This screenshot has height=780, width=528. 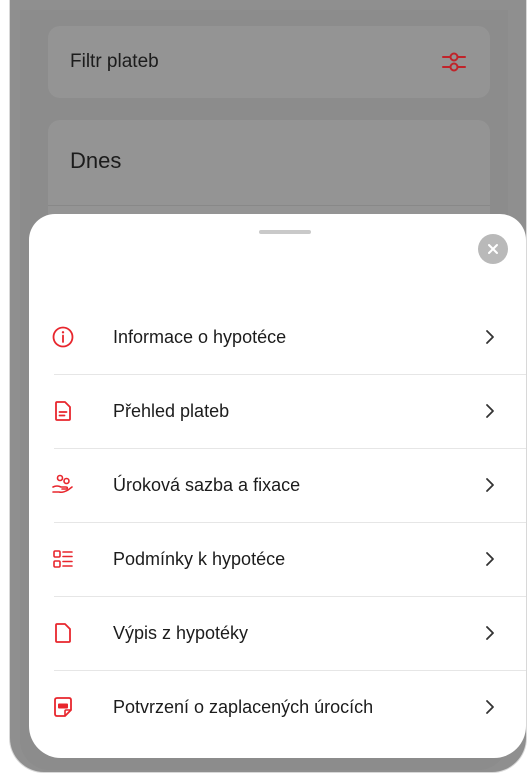 I want to click on hand-coins-icon, so click(x=63, y=485).